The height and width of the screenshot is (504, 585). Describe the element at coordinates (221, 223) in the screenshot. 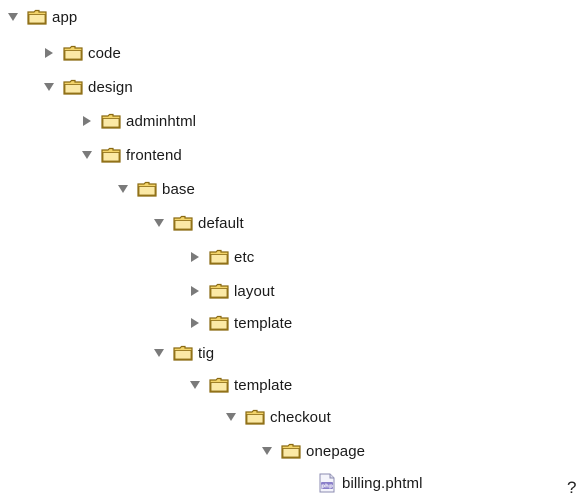

I see `tree-item-label: default` at that location.